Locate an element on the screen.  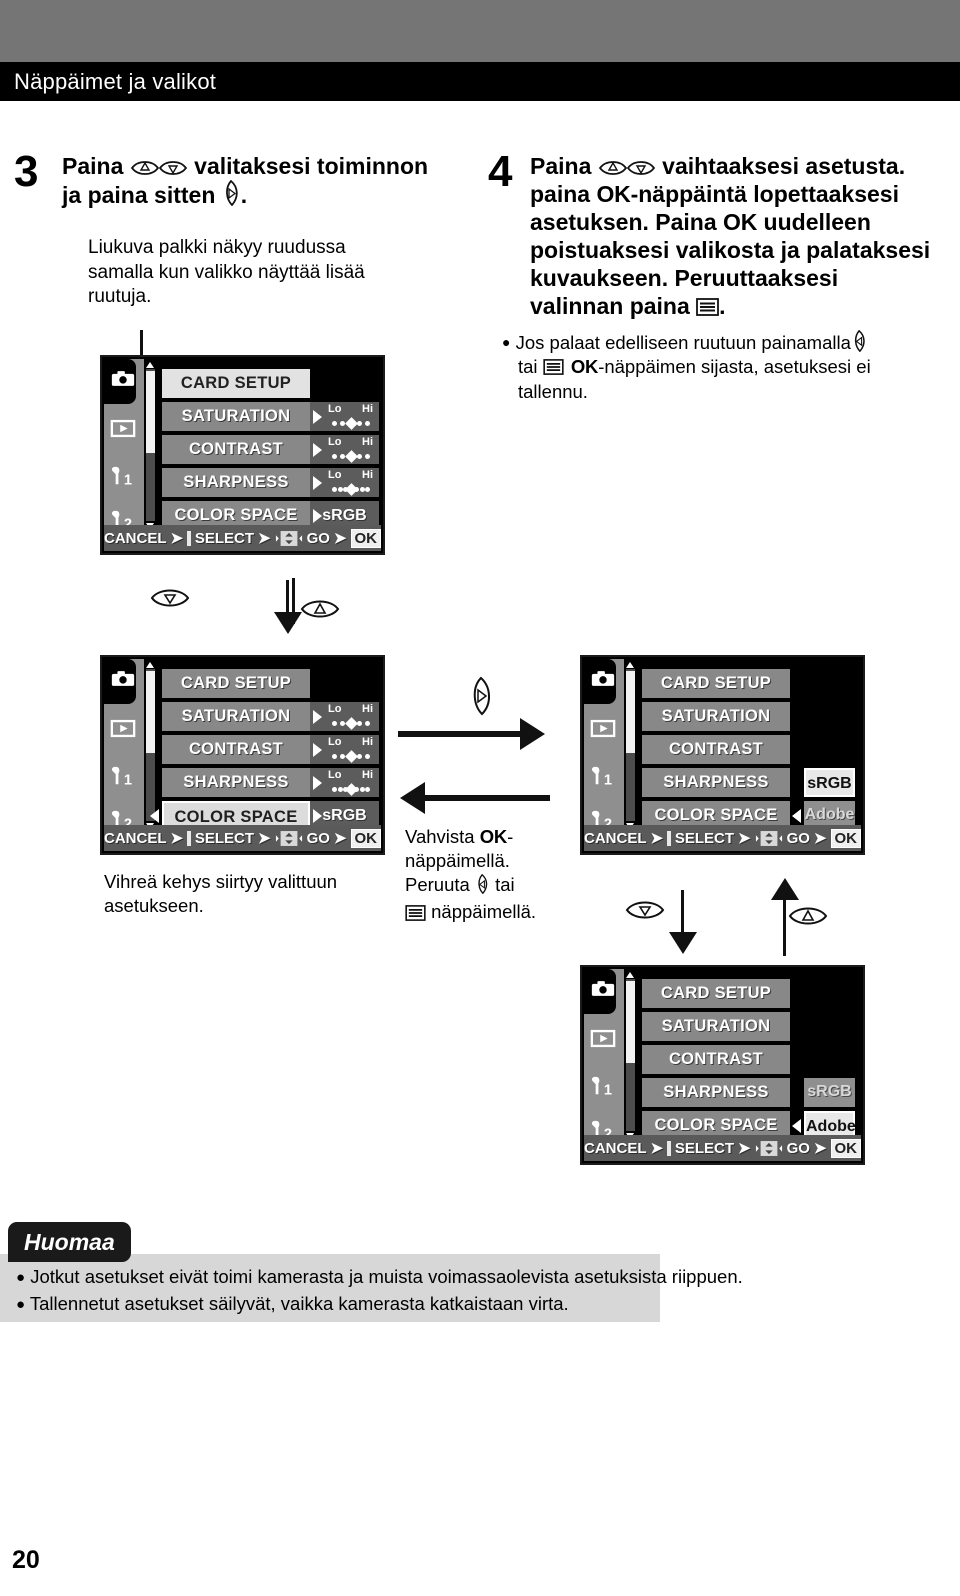
left-key-icon is located at coordinates (860, 341).